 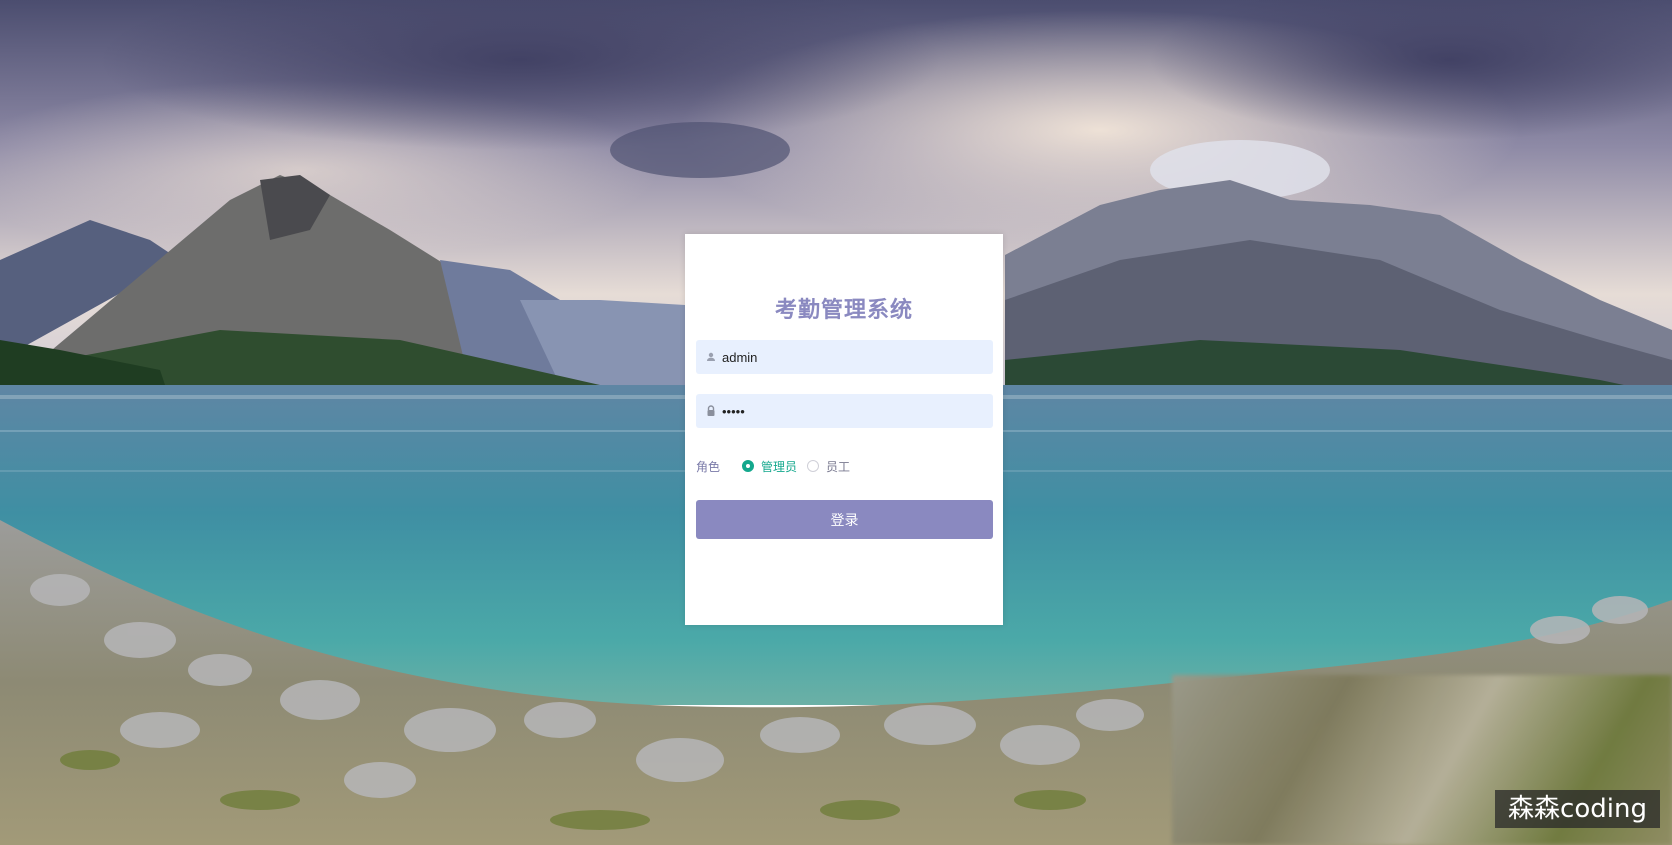 I want to click on role-label: 角色, so click(x=708, y=466).